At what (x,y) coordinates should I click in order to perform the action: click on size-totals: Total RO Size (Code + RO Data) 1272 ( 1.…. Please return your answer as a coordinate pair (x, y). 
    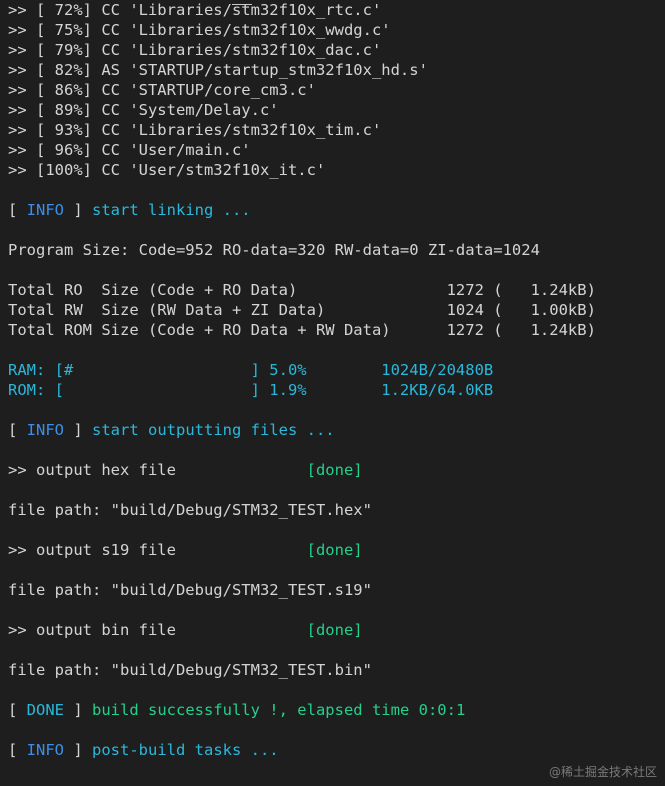
    Looking at the image, I should click on (336, 310).